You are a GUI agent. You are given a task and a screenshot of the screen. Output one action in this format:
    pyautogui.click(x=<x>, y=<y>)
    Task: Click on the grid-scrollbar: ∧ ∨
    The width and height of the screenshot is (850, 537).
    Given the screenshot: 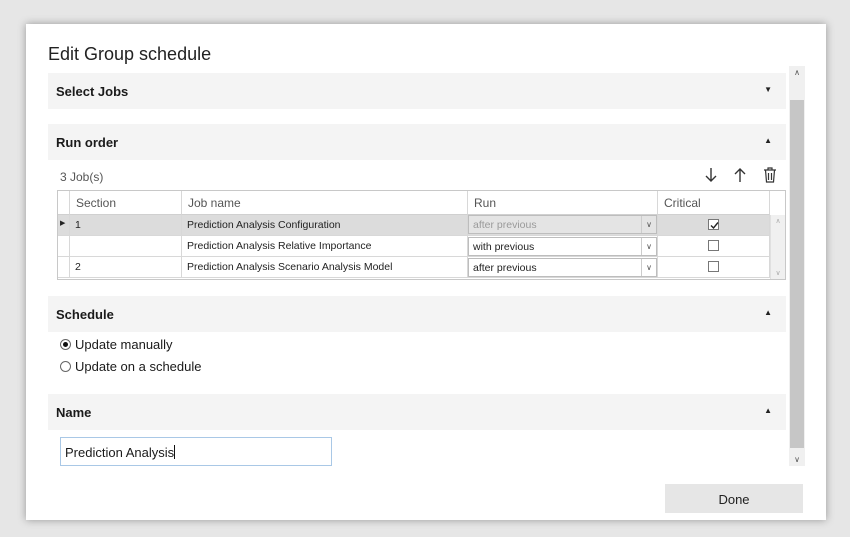 What is the action you would take?
    pyautogui.click(x=777, y=247)
    